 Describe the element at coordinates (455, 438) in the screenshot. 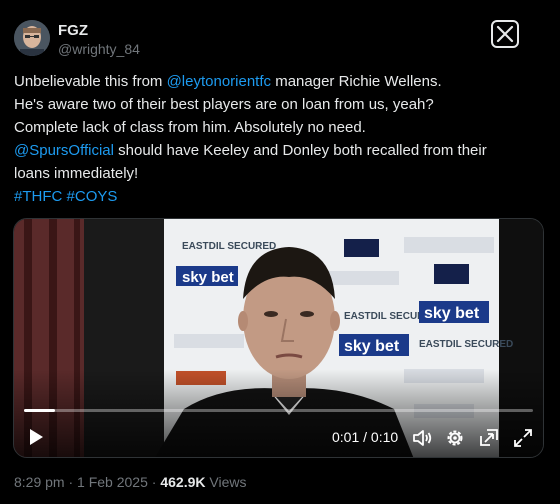

I see `settings-icon` at that location.